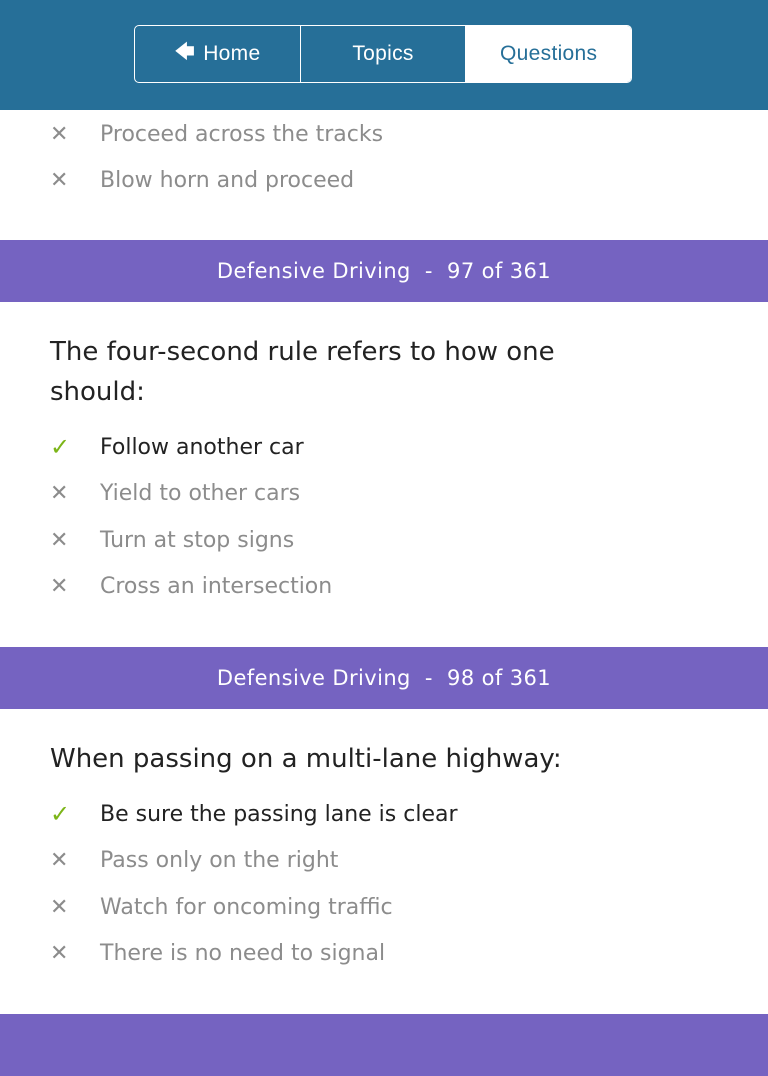  I want to click on home-button: 🡄 Home, so click(217, 54).